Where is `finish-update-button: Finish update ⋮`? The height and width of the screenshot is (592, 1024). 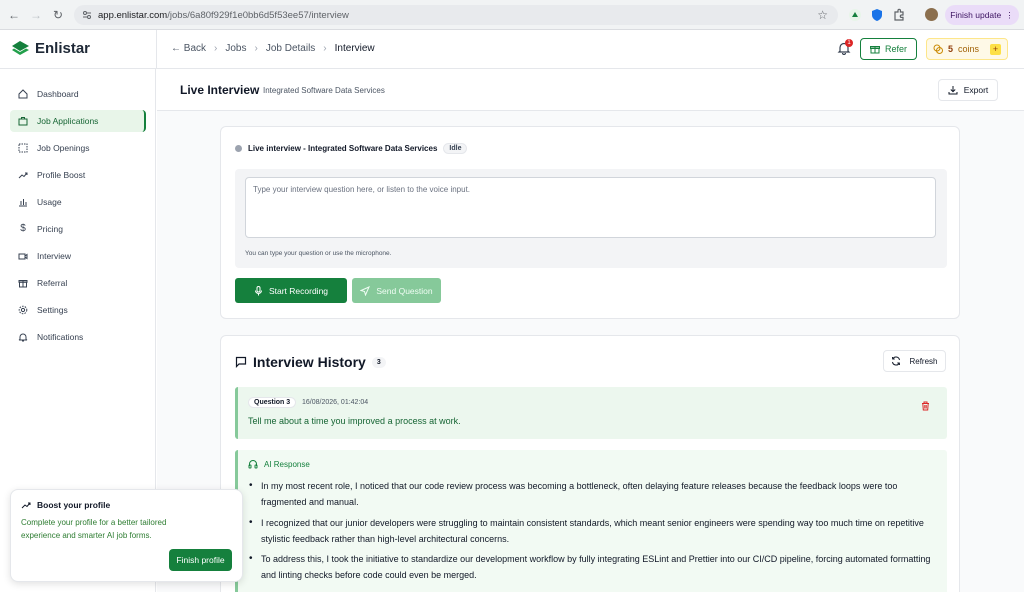 finish-update-button: Finish update ⋮ is located at coordinates (982, 15).